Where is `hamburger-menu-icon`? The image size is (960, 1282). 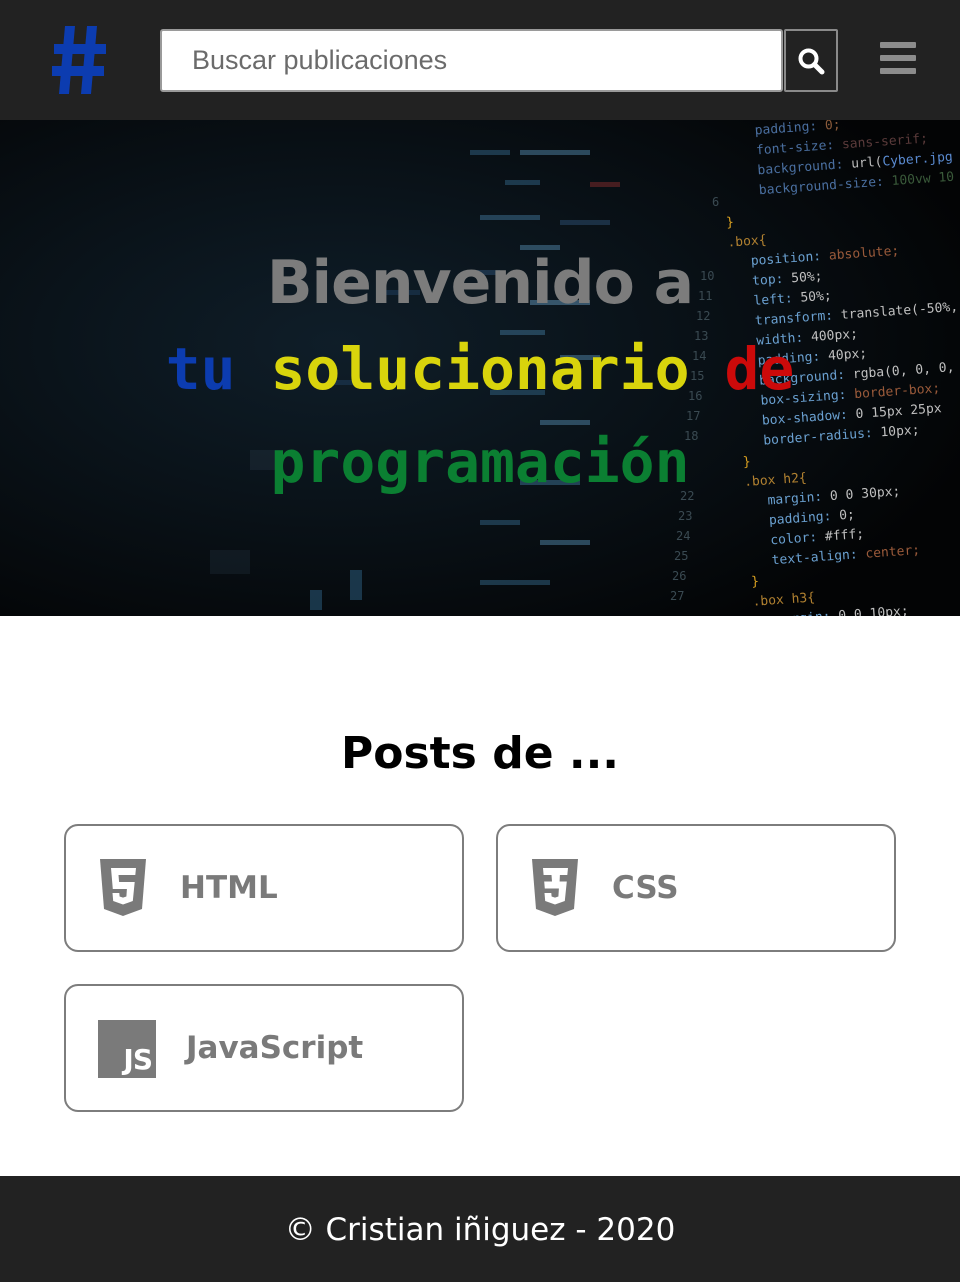
hamburger-menu-icon is located at coordinates (899, 57).